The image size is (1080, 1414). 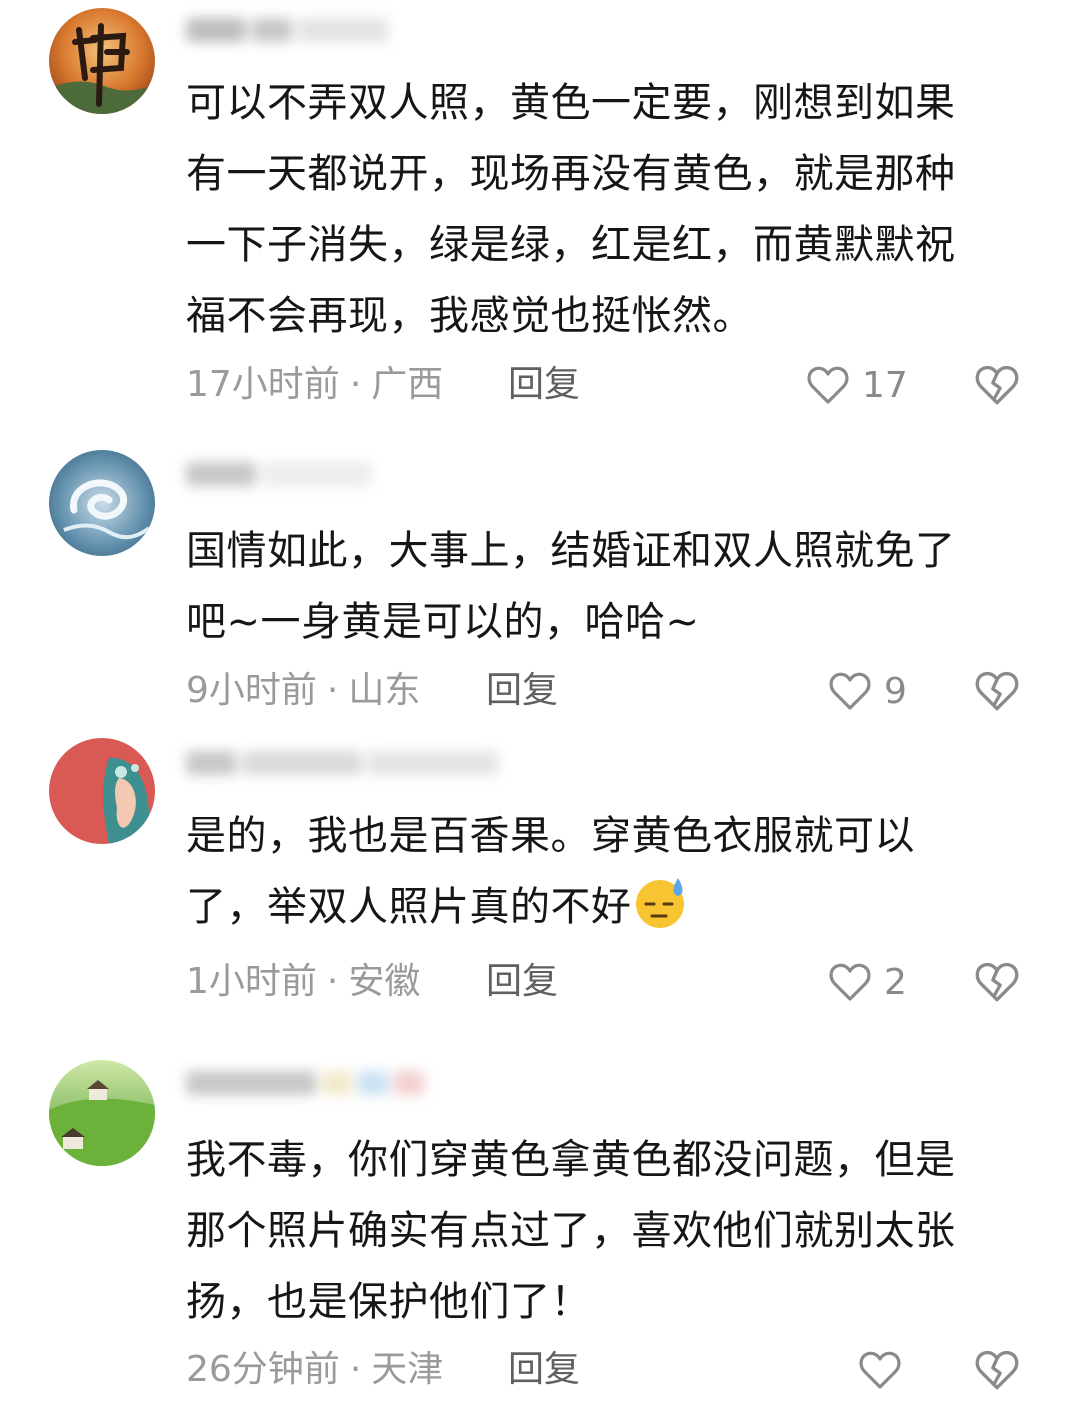 I want to click on comment-meta: 17小时前 · 广西, so click(x=314, y=385).